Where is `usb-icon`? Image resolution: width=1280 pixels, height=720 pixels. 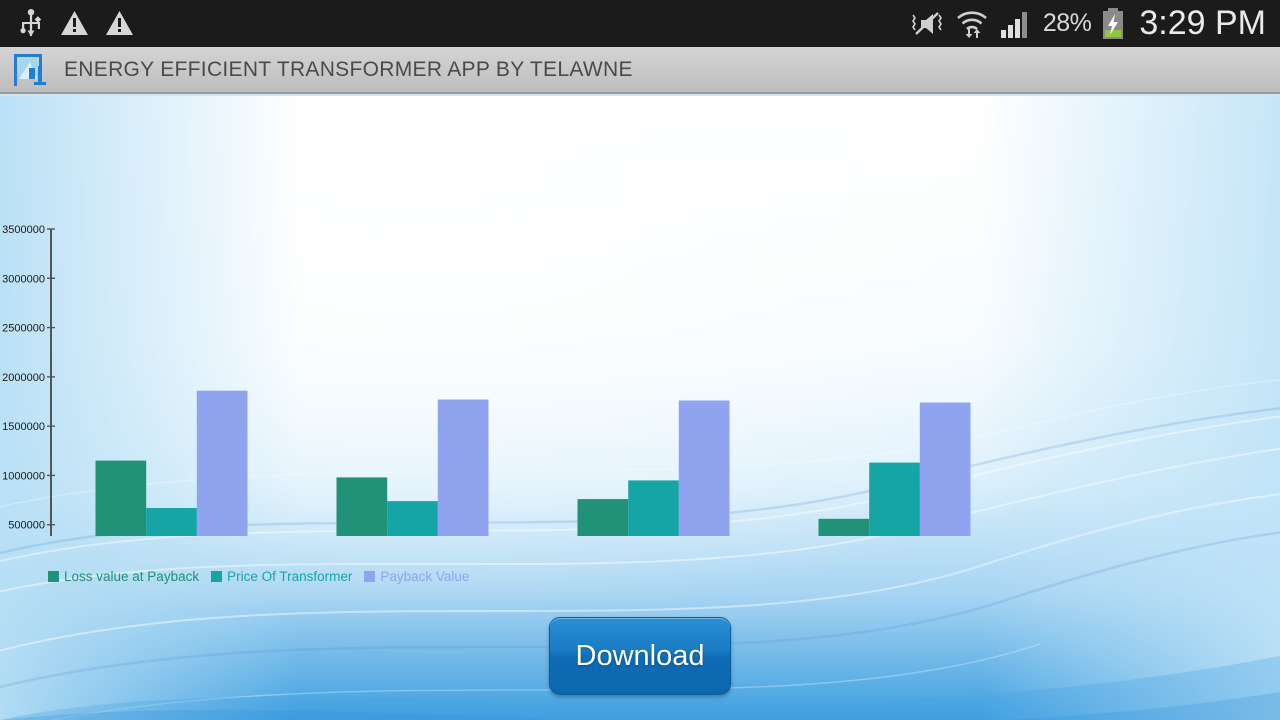 usb-icon is located at coordinates (31, 22).